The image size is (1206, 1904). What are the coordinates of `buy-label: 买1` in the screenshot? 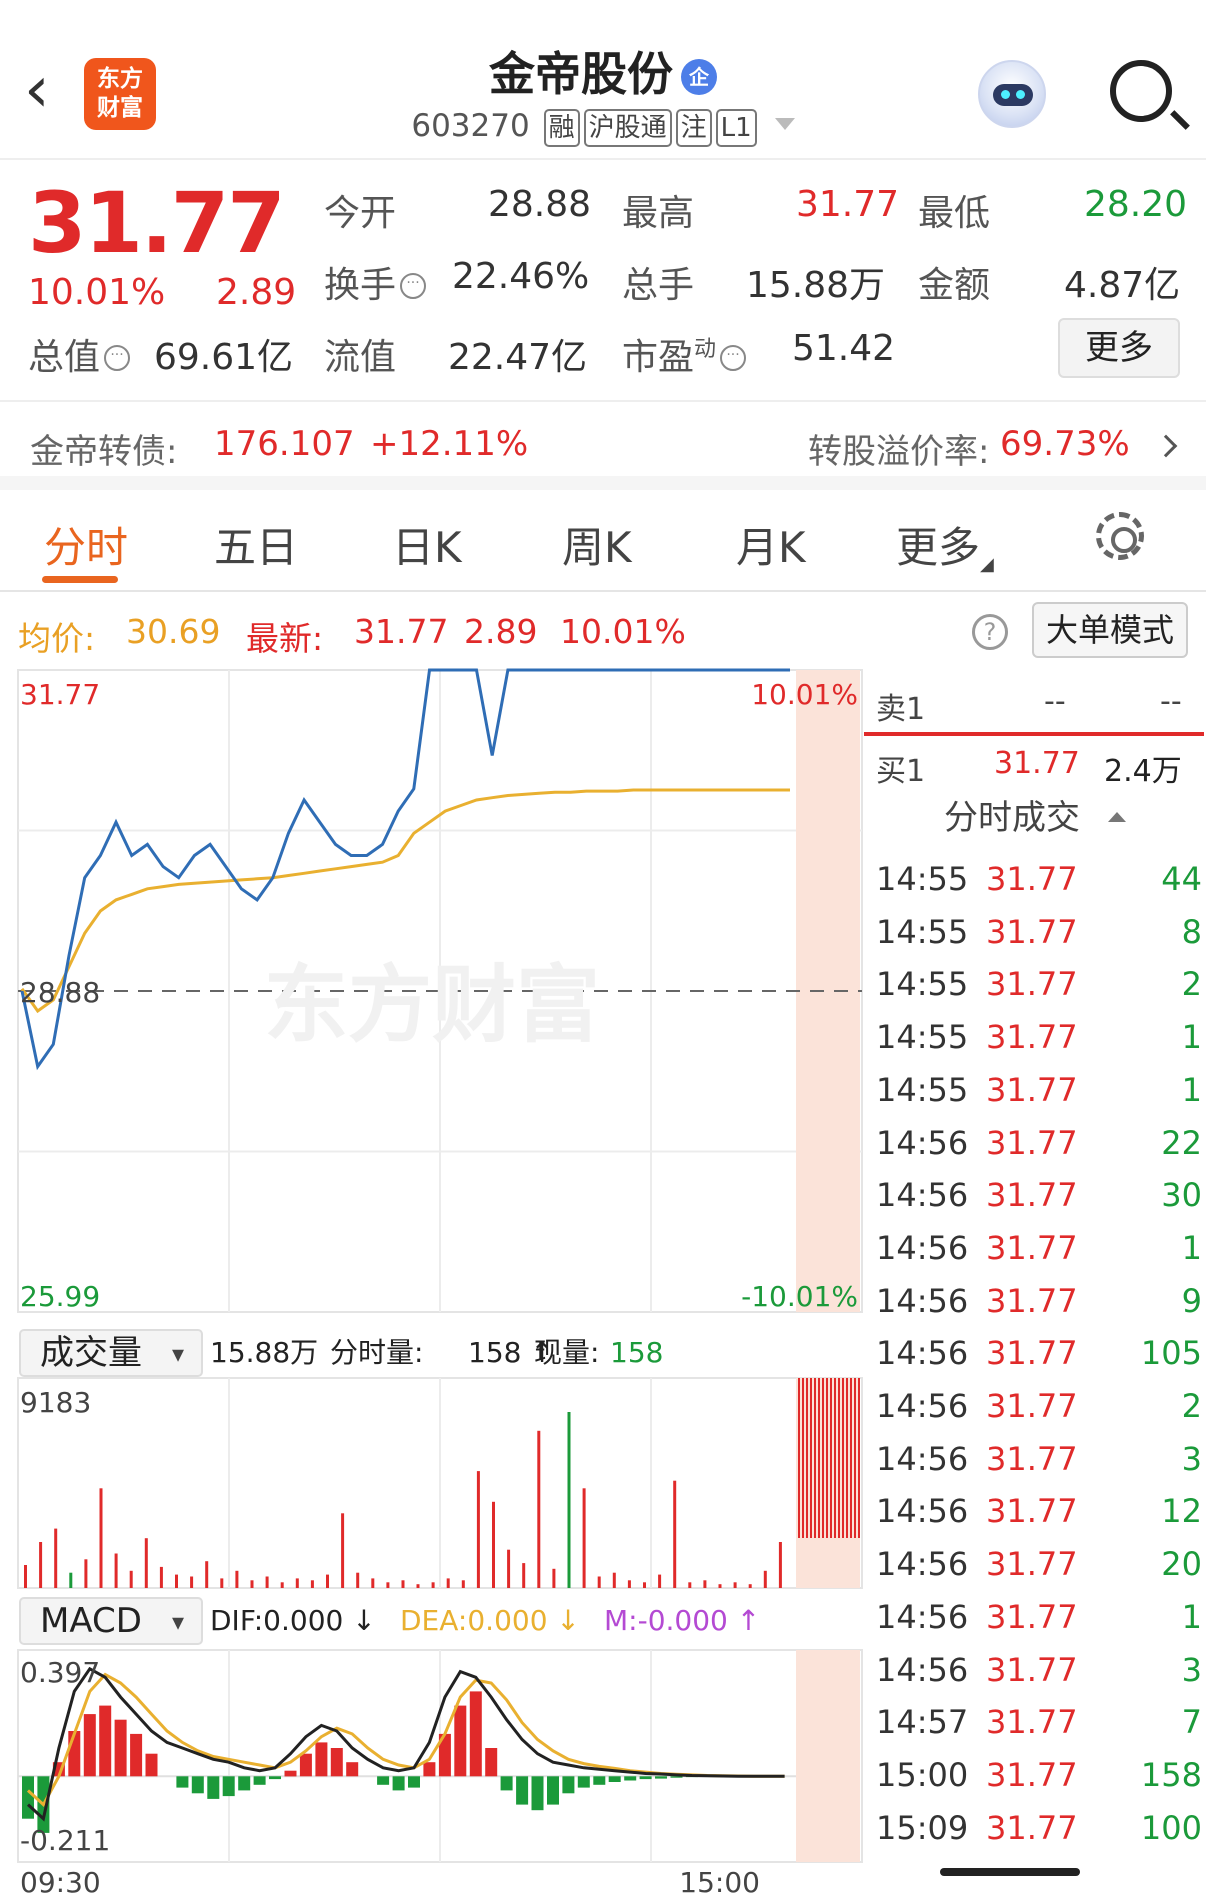 It's located at (900, 768).